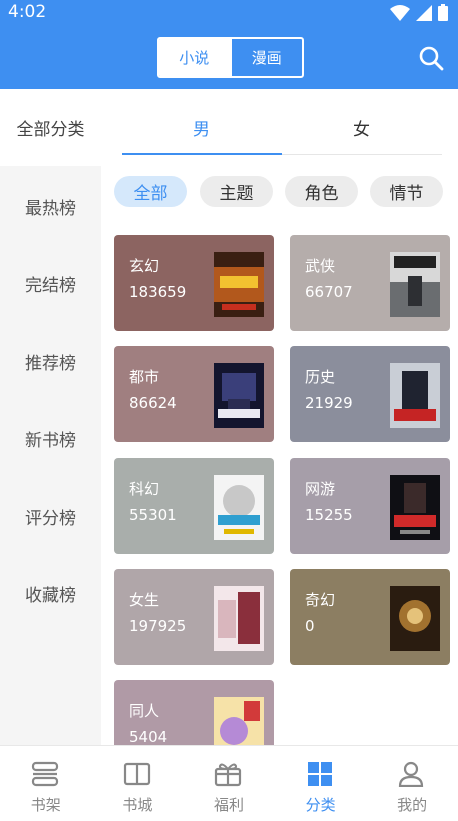  What do you see at coordinates (411, 774) in the screenshot?
I see `user-icon` at bounding box center [411, 774].